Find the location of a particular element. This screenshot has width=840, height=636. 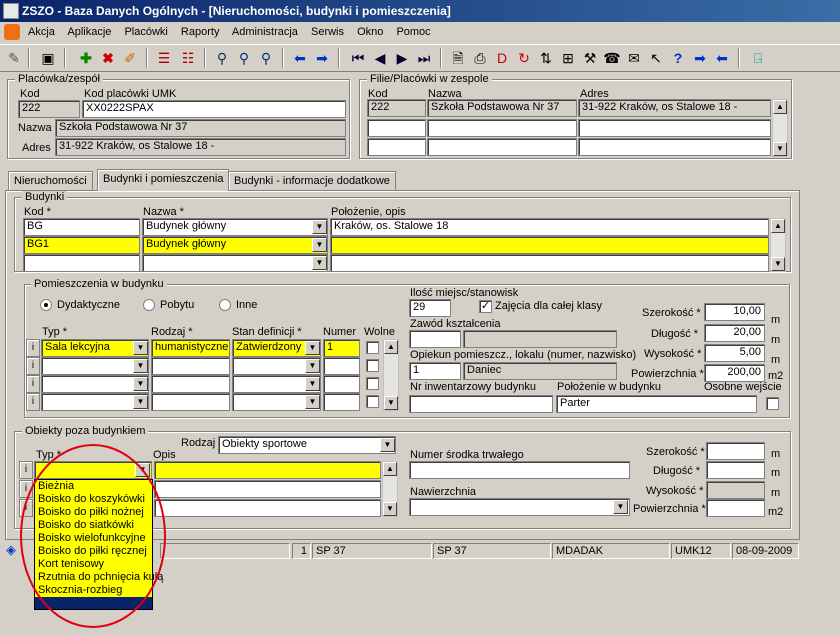

dlugosc-field: 20,00 is located at coordinates (734, 333).